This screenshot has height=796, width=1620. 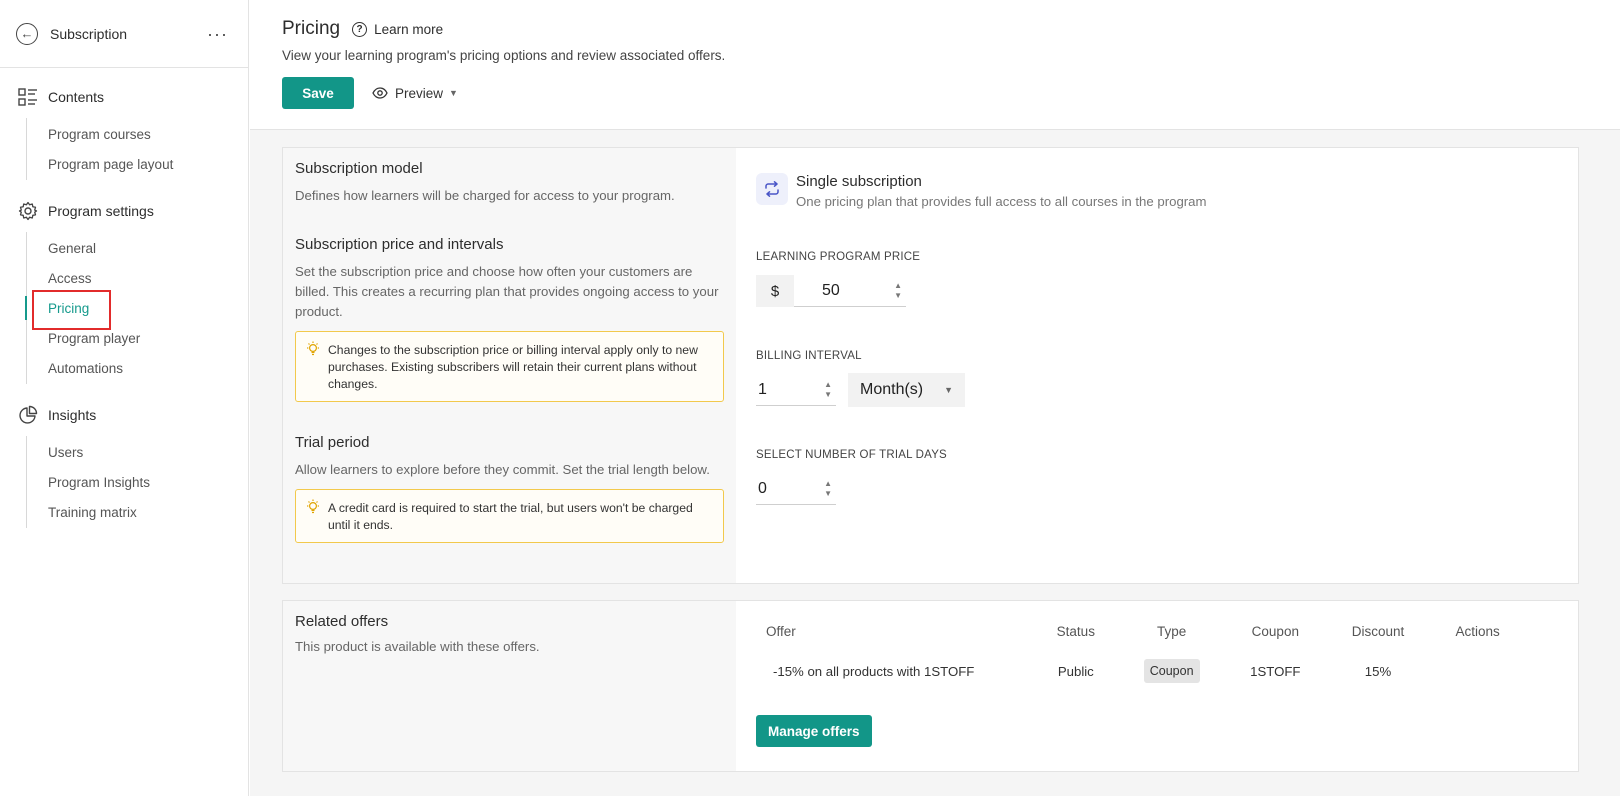 I want to click on price-stepper: ▲ ▼, so click(x=898, y=291).